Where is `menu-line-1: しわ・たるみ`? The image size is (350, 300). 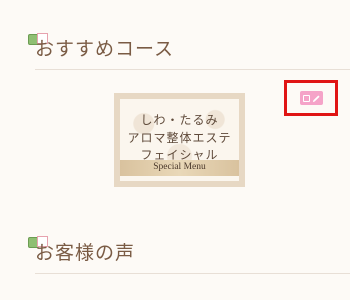 menu-line-1: しわ・たるみ is located at coordinates (179, 120).